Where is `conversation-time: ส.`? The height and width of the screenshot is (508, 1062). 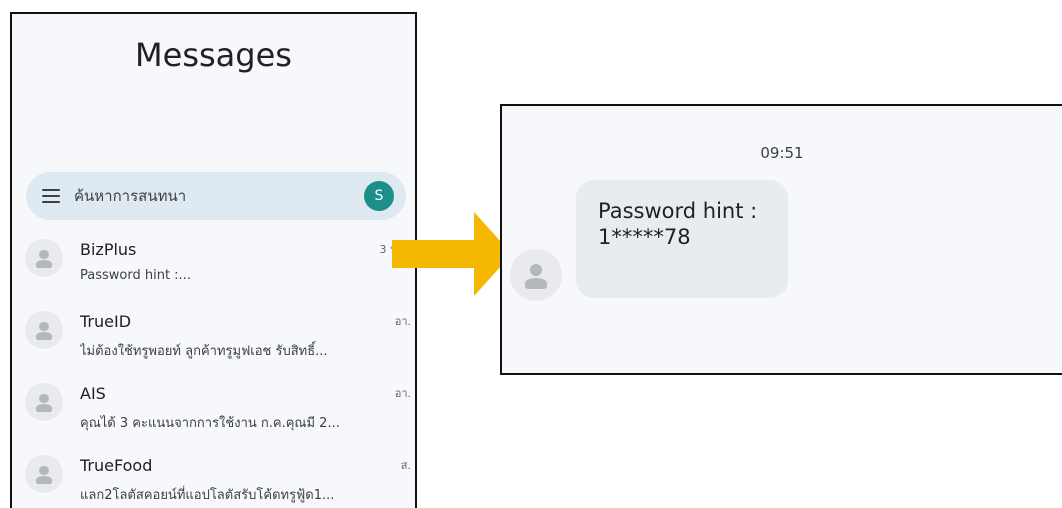 conversation-time: ส. is located at coordinates (405, 465).